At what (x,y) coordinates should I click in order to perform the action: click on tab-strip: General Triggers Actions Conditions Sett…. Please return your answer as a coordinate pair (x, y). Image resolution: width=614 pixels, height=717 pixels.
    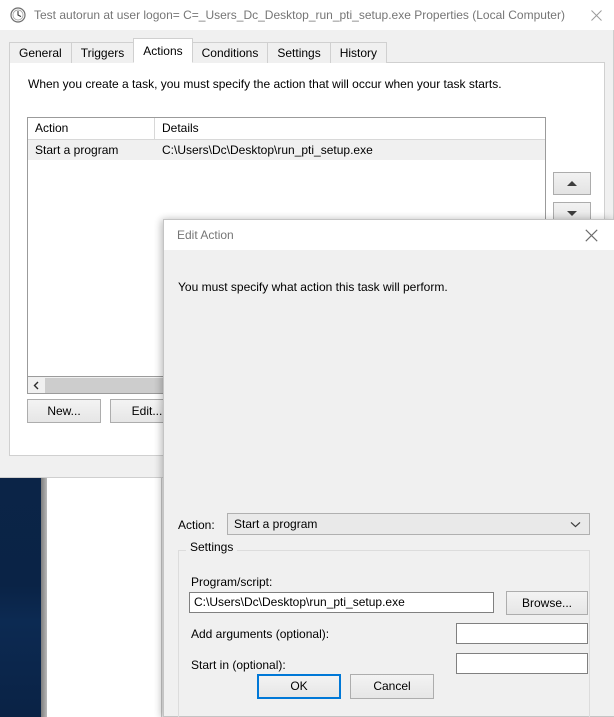
    Looking at the image, I should click on (198, 50).